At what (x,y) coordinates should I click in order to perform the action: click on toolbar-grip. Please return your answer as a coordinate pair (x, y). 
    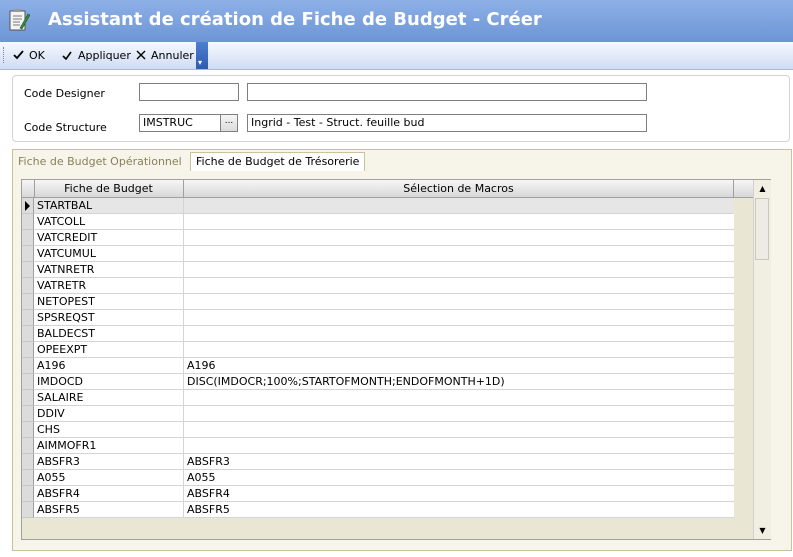
    Looking at the image, I should click on (4, 55).